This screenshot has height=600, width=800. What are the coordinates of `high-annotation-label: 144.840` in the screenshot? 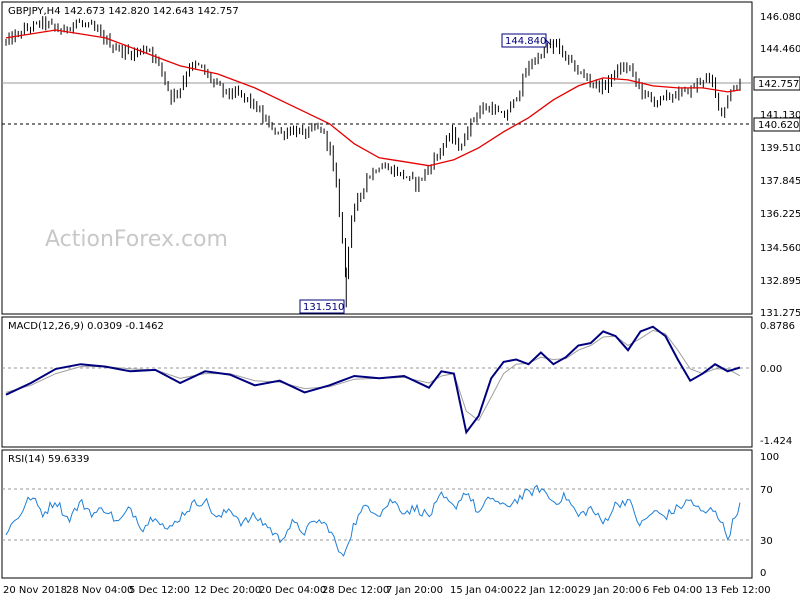 It's located at (525, 41).